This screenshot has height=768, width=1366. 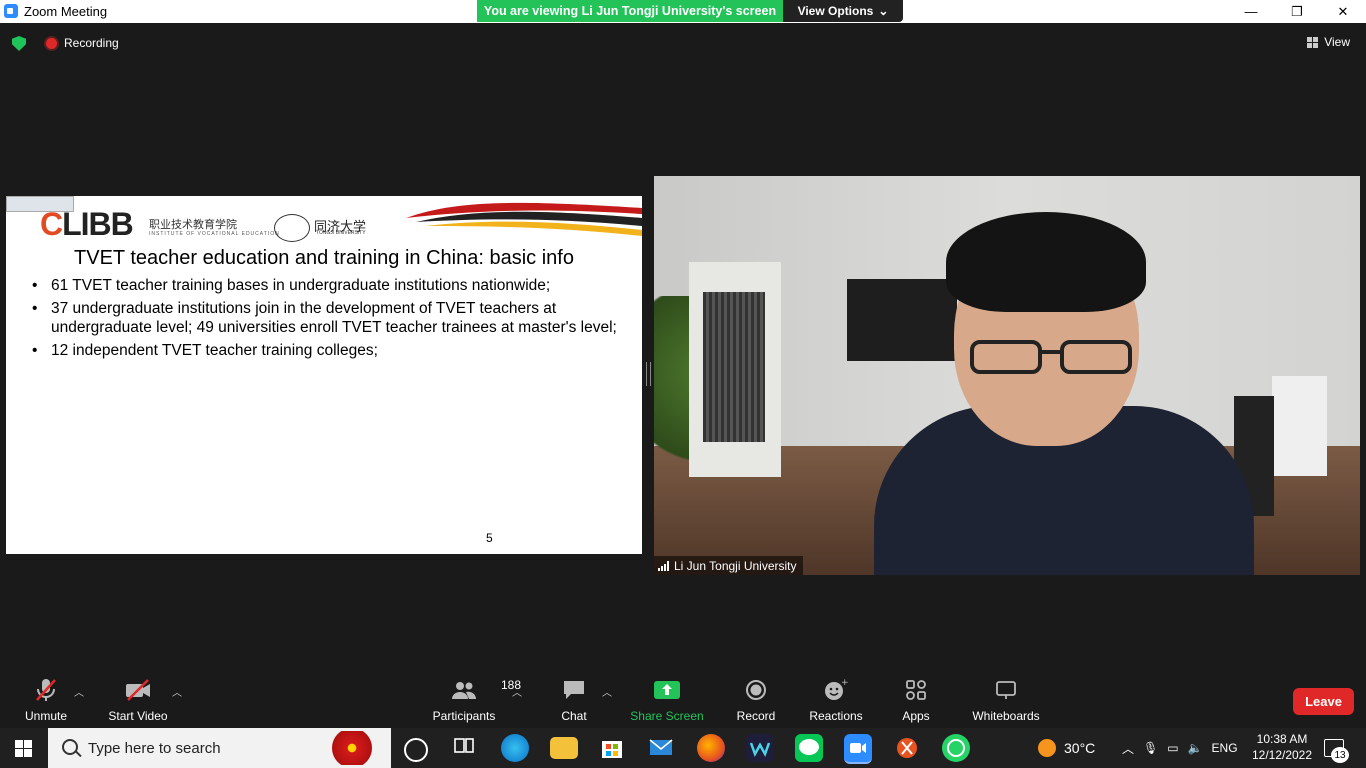 I want to click on windows-start-icon, so click(x=23, y=748).